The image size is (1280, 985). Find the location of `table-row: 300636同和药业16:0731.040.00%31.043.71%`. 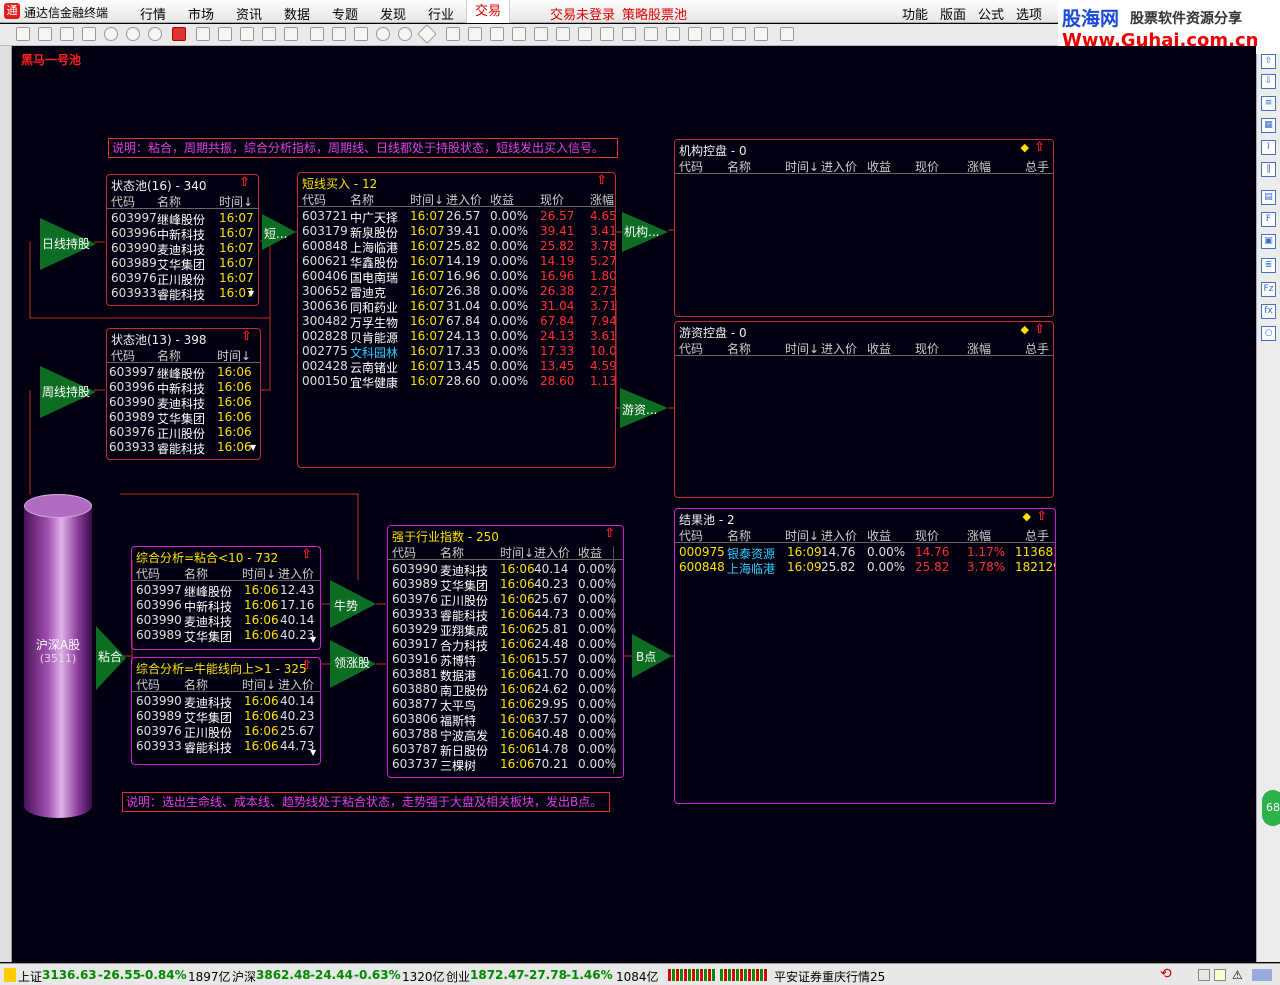

table-row: 300636同和药业16:0731.040.00%31.043.71% is located at coordinates (456, 307).